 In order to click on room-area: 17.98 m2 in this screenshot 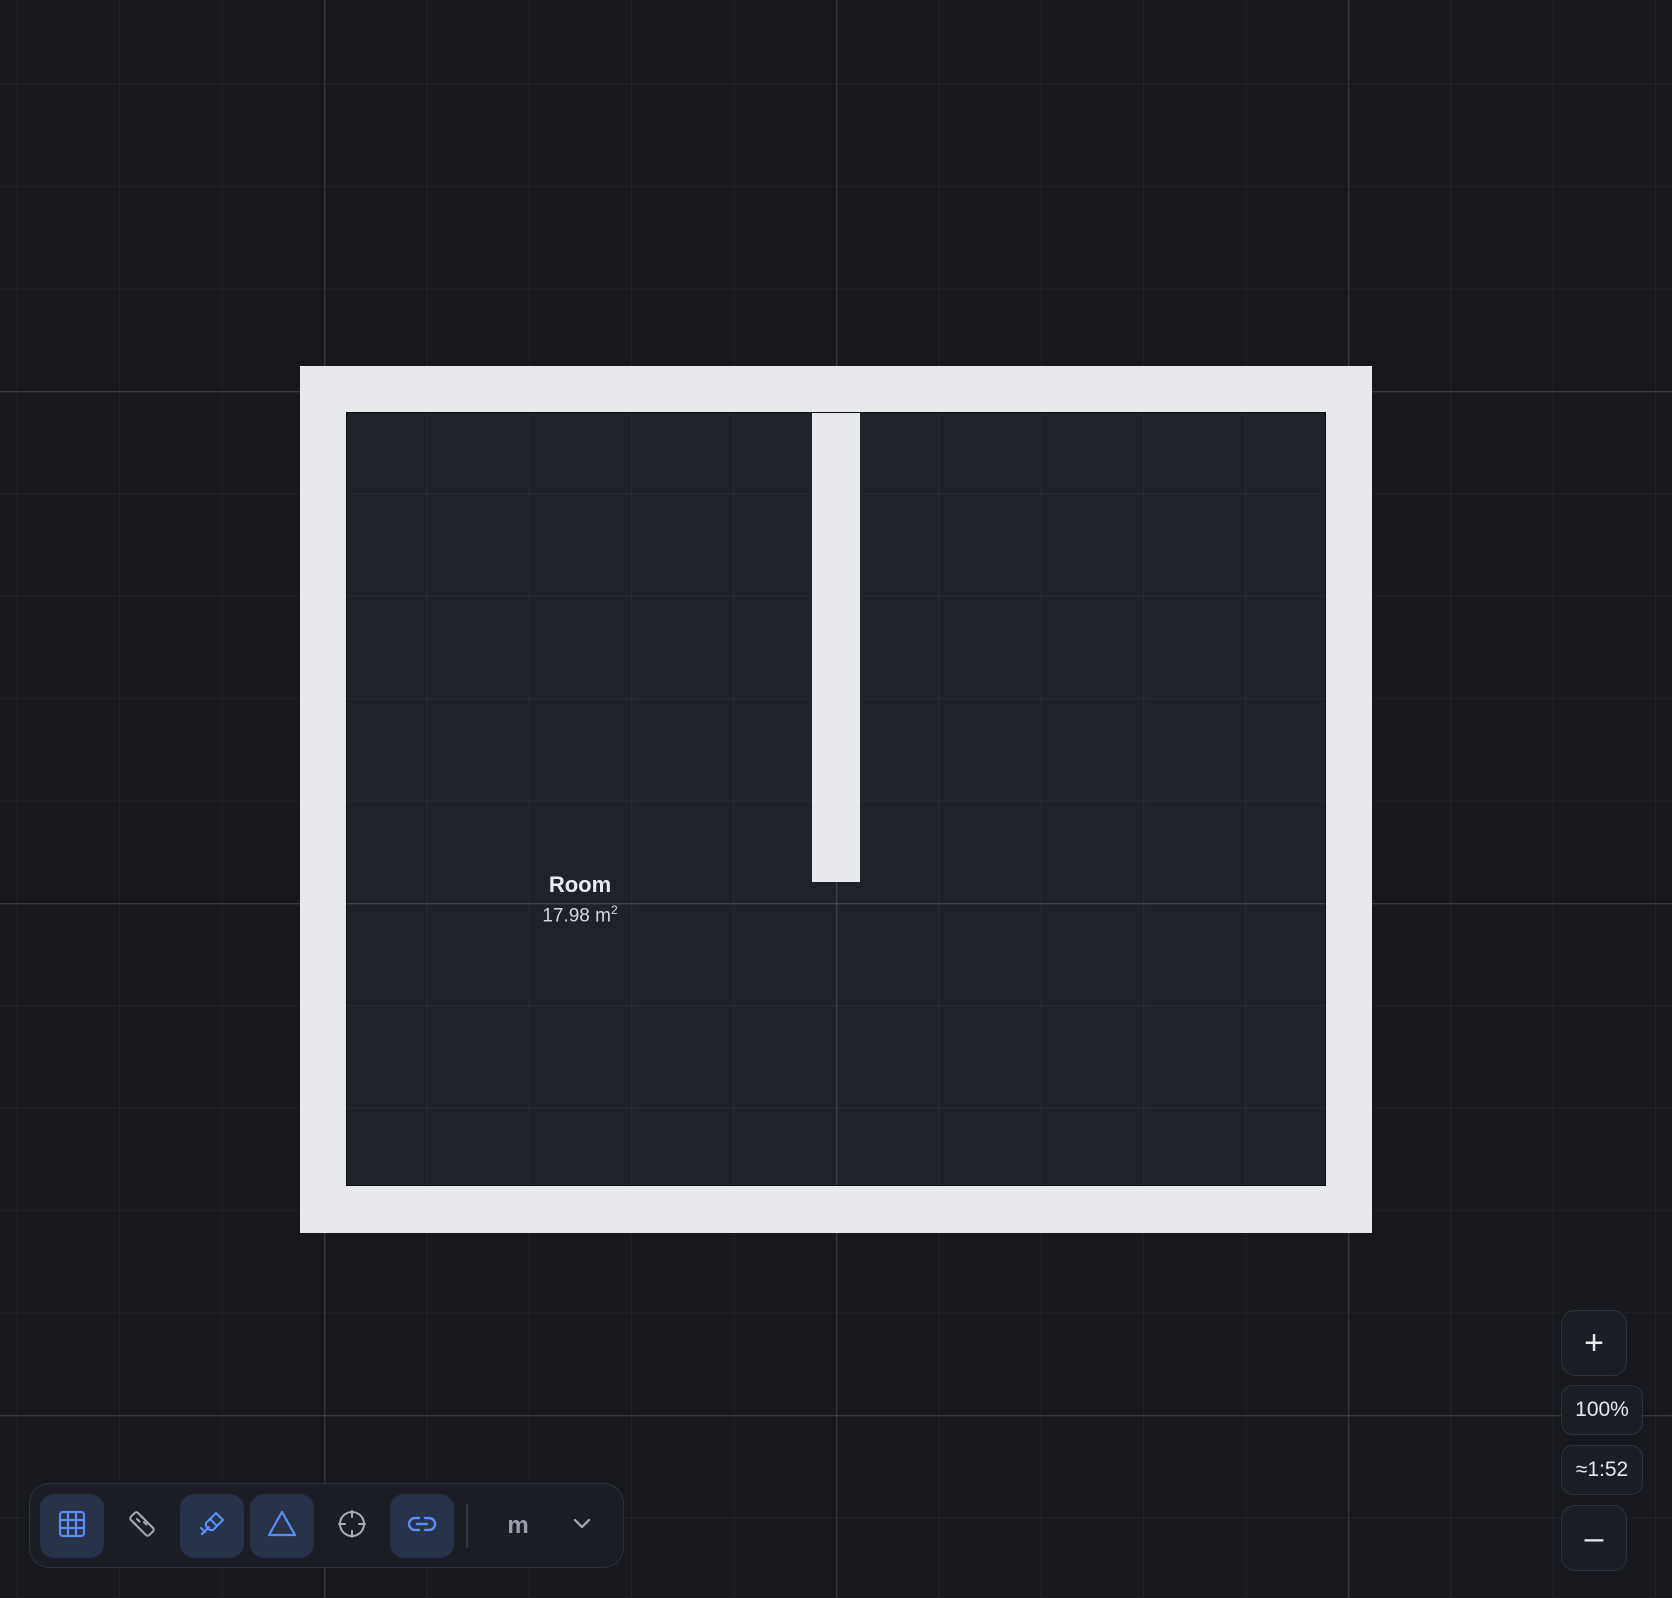, I will do `click(580, 913)`.